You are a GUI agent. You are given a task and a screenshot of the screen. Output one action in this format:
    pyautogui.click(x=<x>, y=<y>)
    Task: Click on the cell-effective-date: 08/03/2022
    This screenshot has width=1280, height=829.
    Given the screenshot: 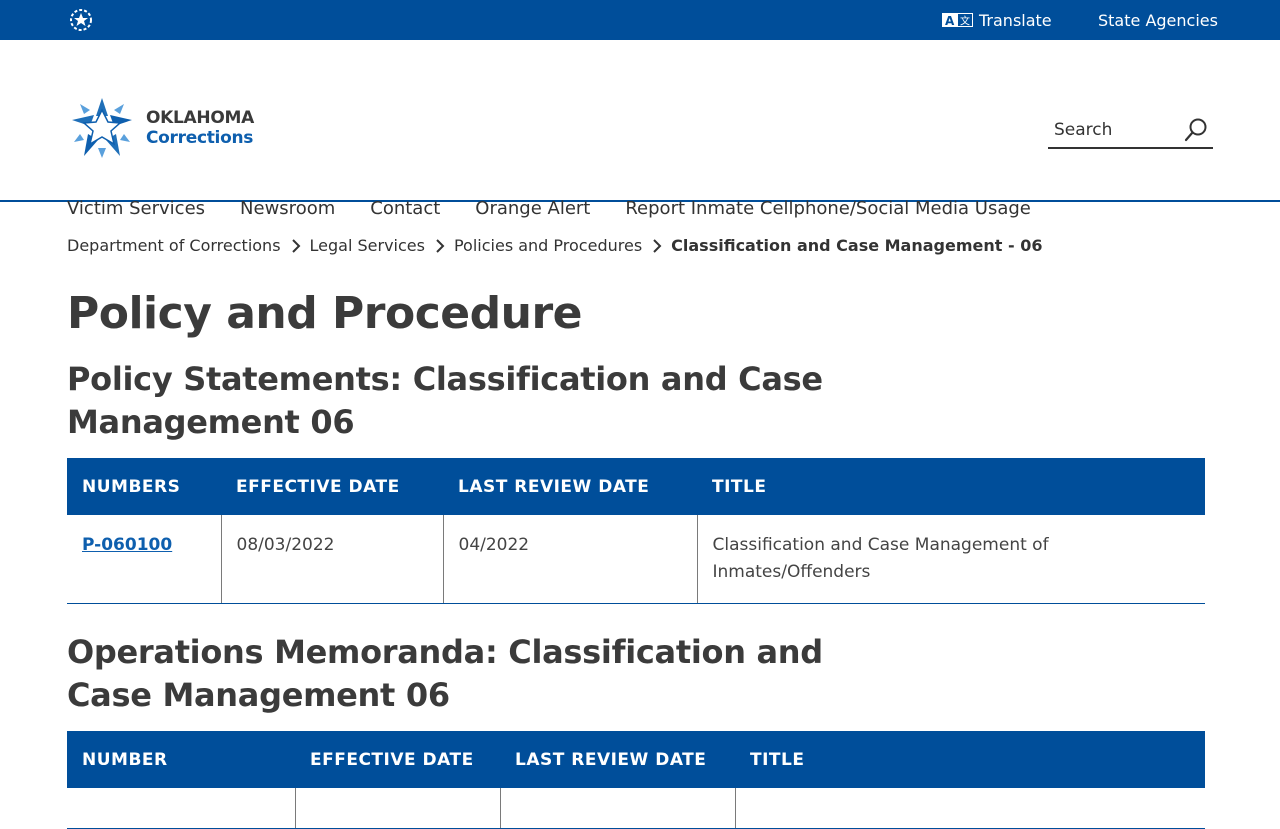 What is the action you would take?
    pyautogui.click(x=331, y=559)
    